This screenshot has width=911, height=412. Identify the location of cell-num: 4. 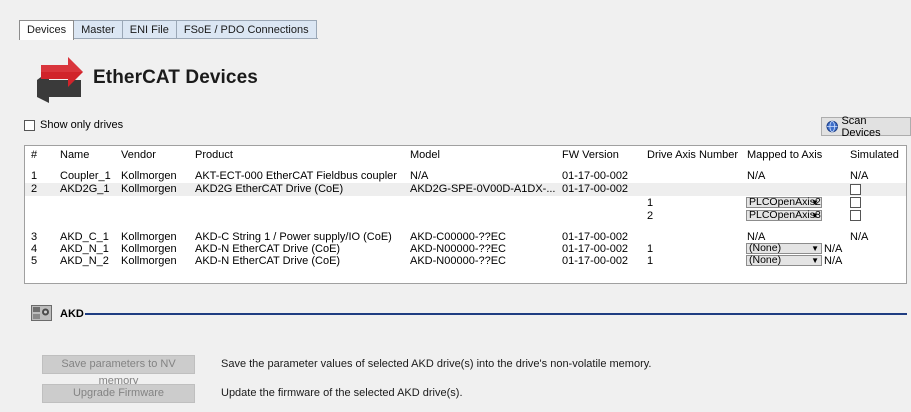
(34, 249).